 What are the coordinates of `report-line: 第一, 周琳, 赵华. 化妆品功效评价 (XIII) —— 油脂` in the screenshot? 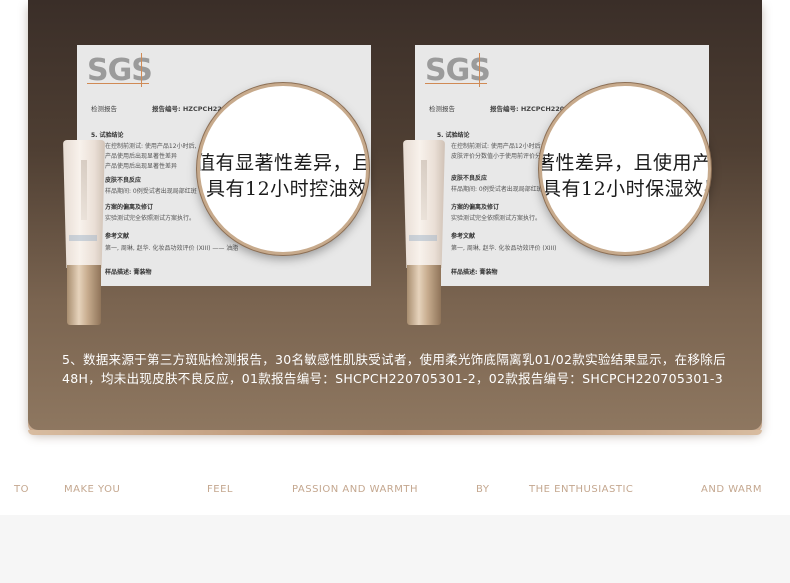 It's located at (172, 248).